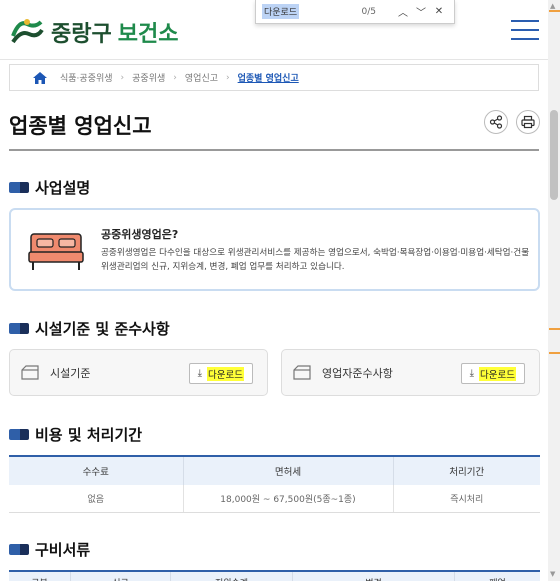  I want to click on section-header-business: 사업설명, so click(49, 187).